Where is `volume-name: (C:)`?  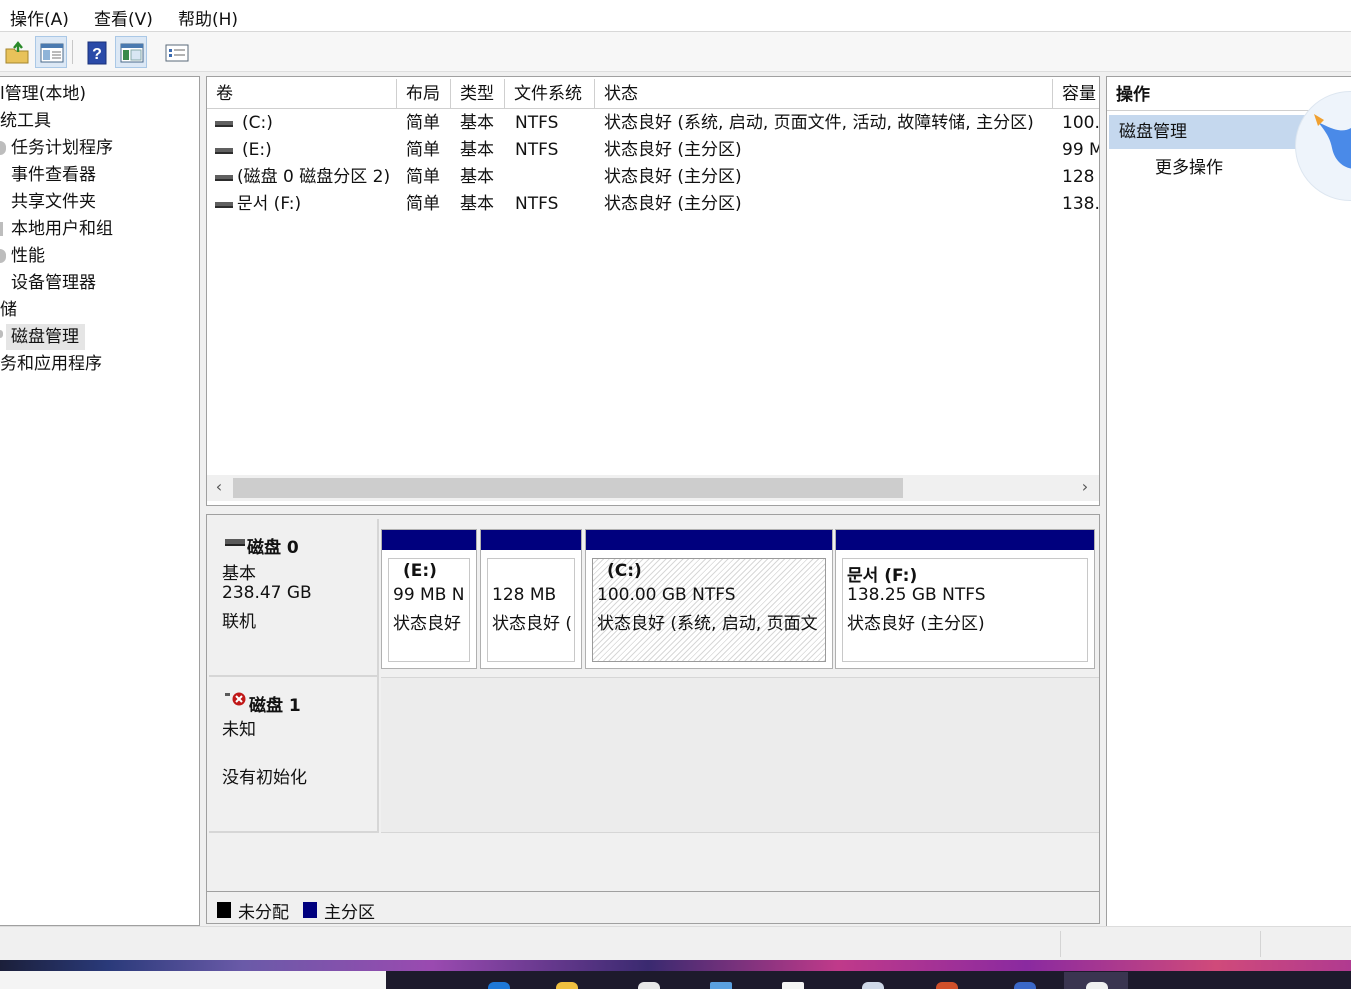
volume-name: (C:) is located at coordinates (257, 123).